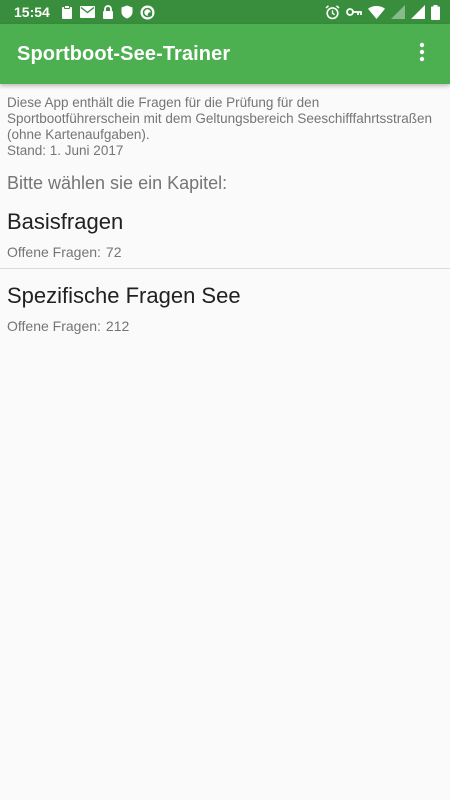 The image size is (450, 800). Describe the element at coordinates (65, 221) in the screenshot. I see `chapter-title: Basisfragen` at that location.